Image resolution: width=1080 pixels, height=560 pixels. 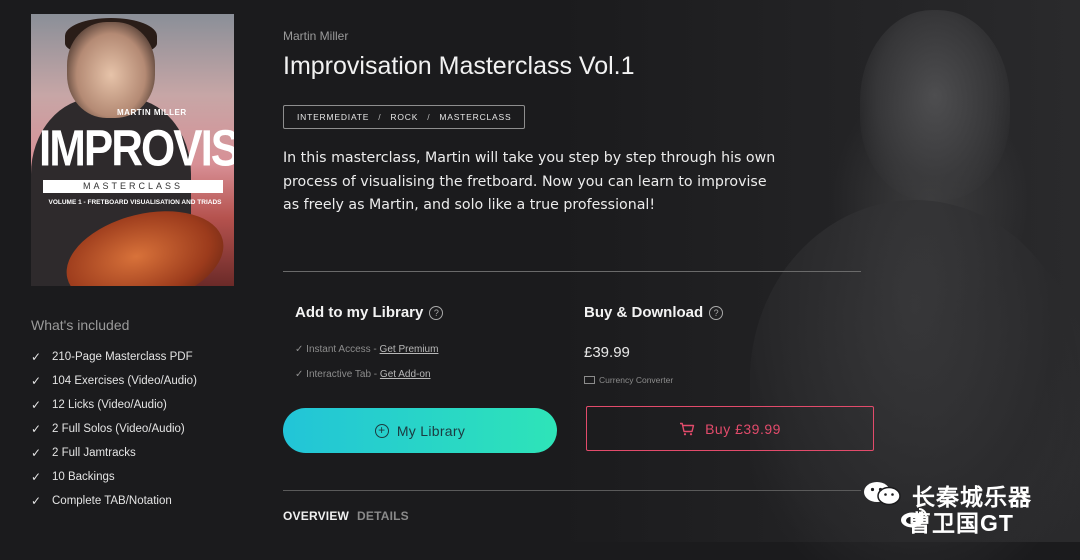 What do you see at coordinates (315, 36) in the screenshot?
I see `artist-link: Martin Miller` at bounding box center [315, 36].